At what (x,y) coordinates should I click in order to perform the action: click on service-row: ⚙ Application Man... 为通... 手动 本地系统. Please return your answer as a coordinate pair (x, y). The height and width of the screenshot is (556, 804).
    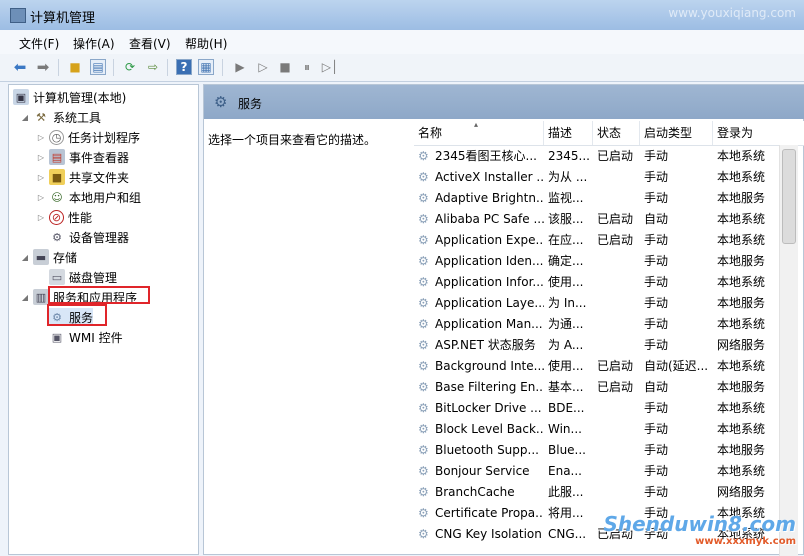
    Looking at the image, I should click on (594, 324).